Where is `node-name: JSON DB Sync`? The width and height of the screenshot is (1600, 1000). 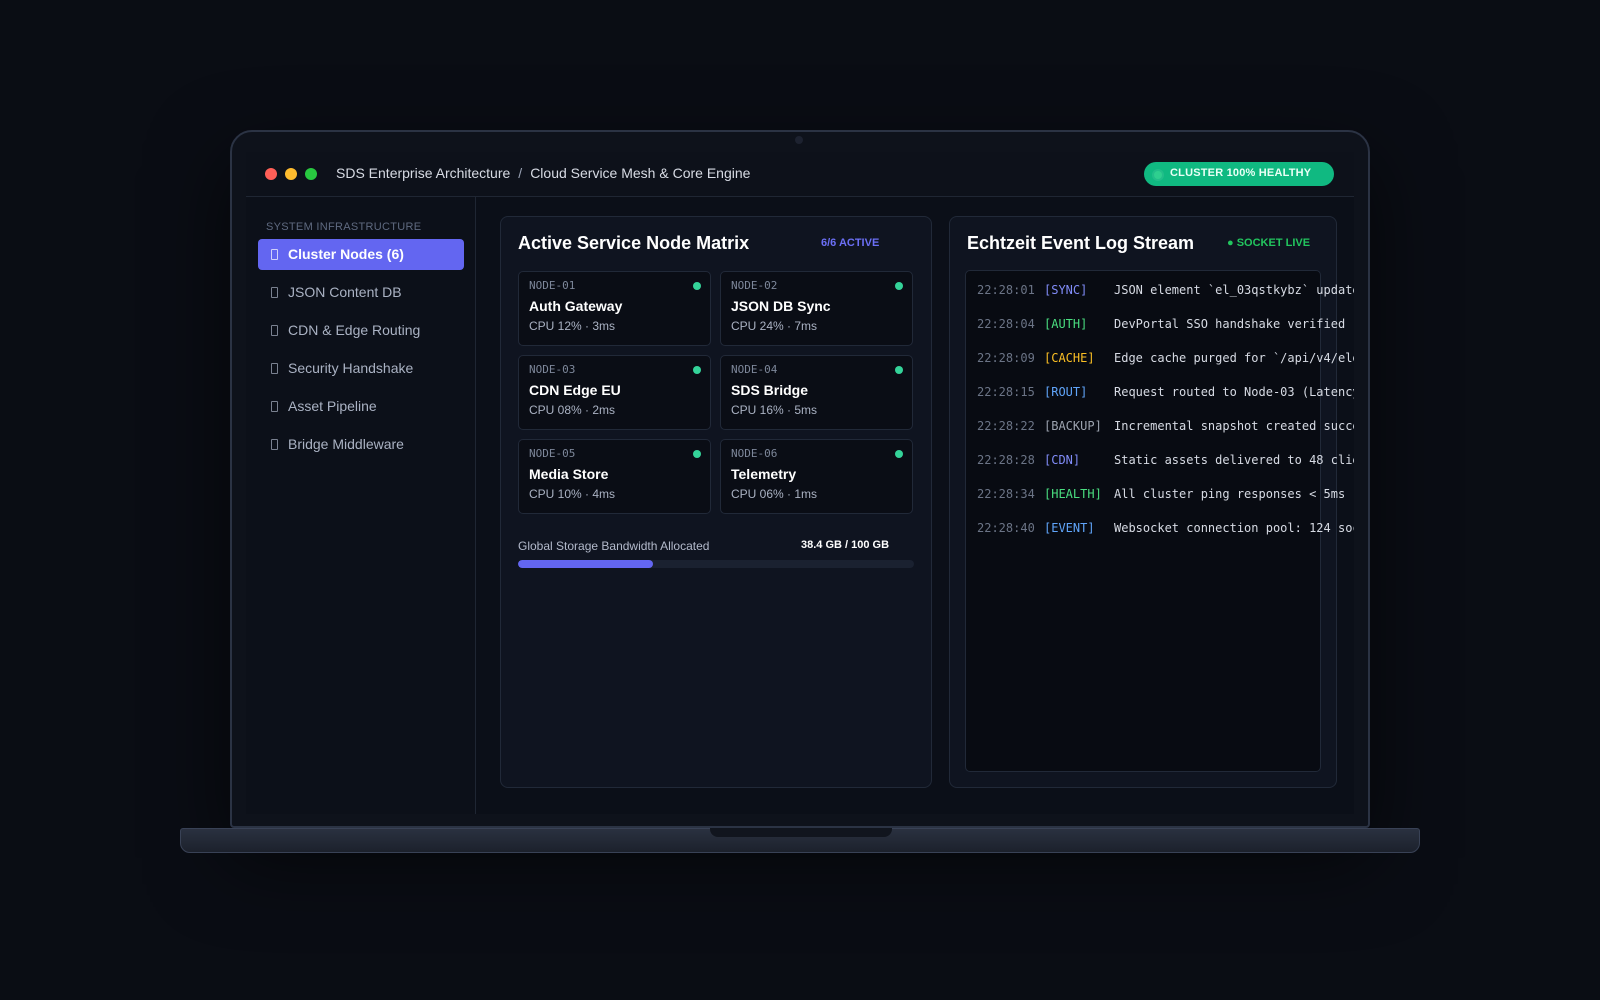
node-name: JSON DB Sync is located at coordinates (781, 306).